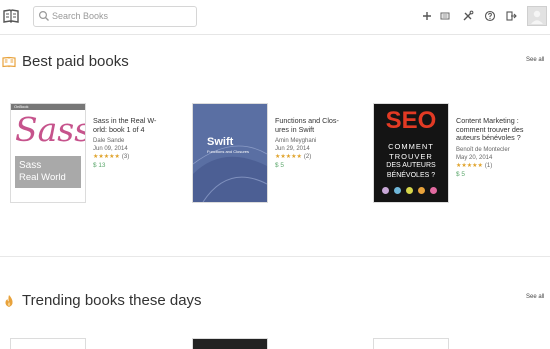 Image resolution: width=550 pixels, height=349 pixels. Describe the element at coordinates (48, 153) in the screenshot. I see `book-cover: OnBook Sass Sass Real World` at that location.